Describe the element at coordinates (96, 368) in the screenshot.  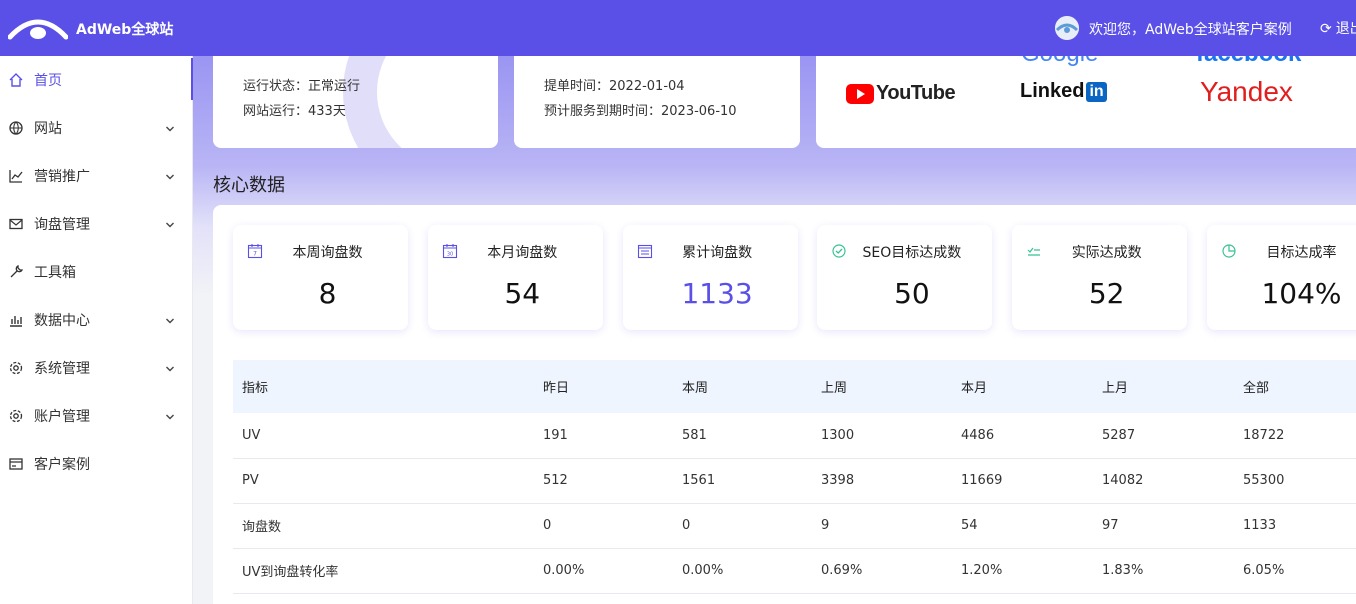
I see `sidebar-item-6: 系统管理` at that location.